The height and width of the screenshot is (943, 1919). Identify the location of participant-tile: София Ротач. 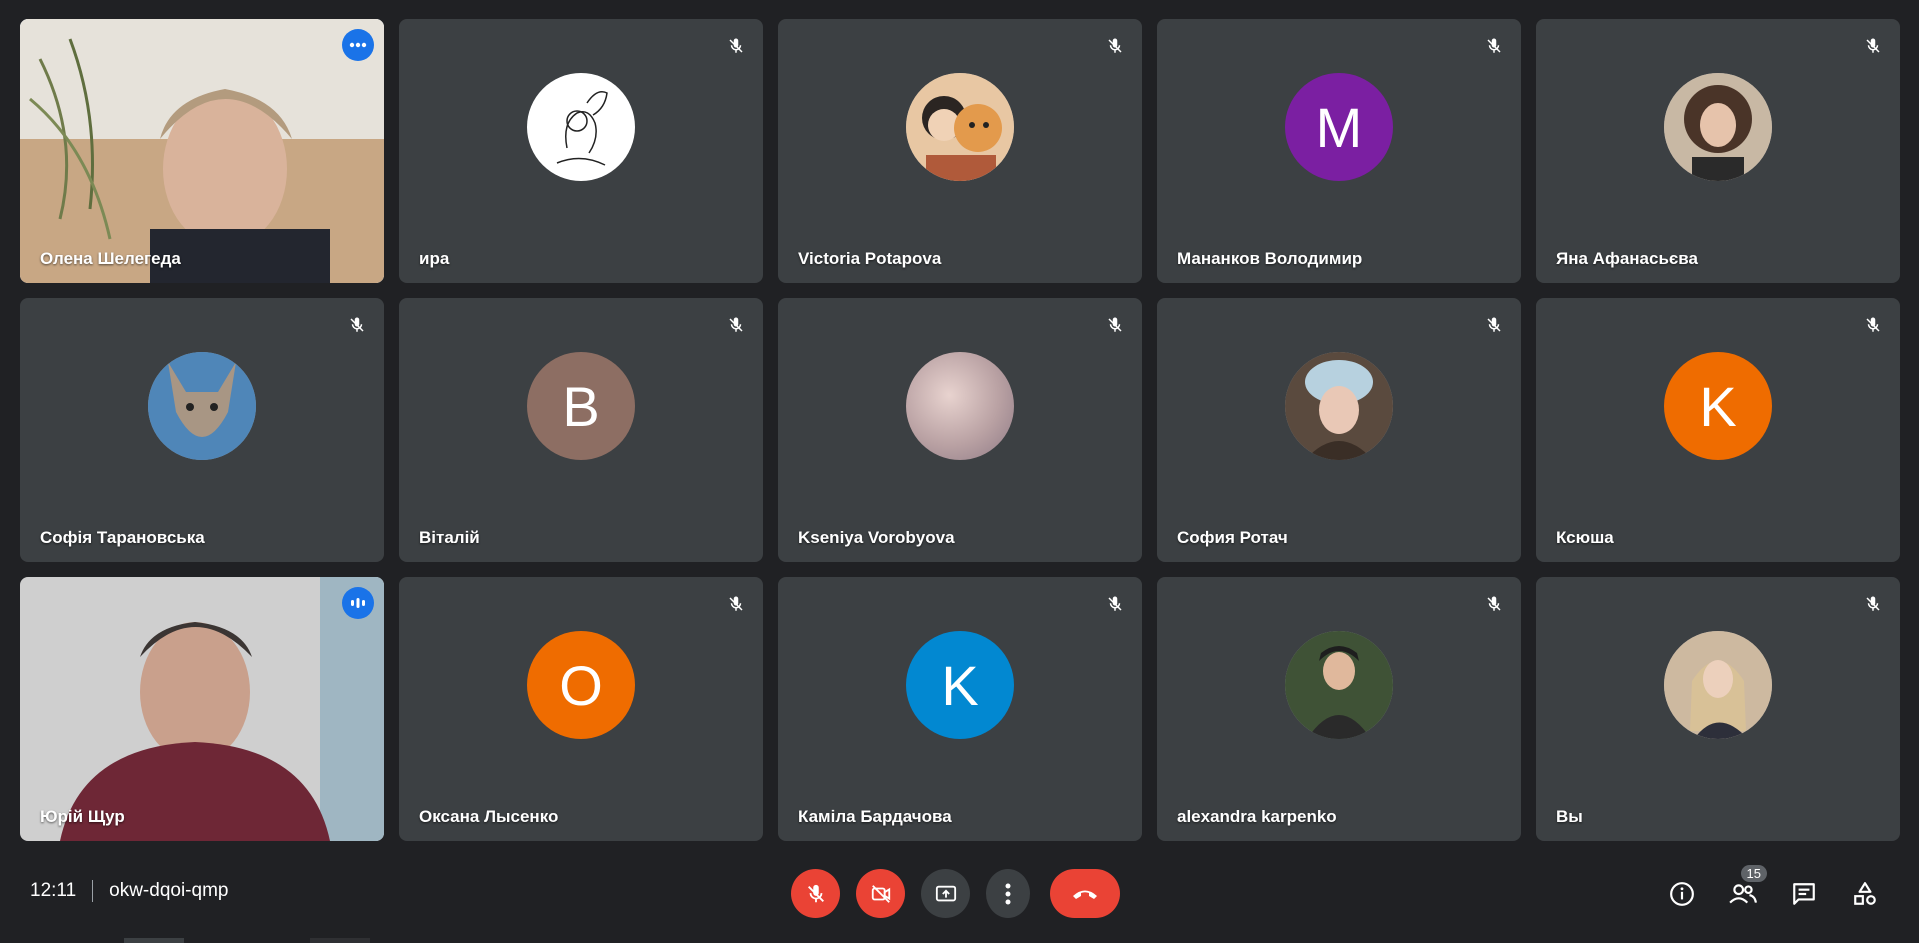
(1339, 430).